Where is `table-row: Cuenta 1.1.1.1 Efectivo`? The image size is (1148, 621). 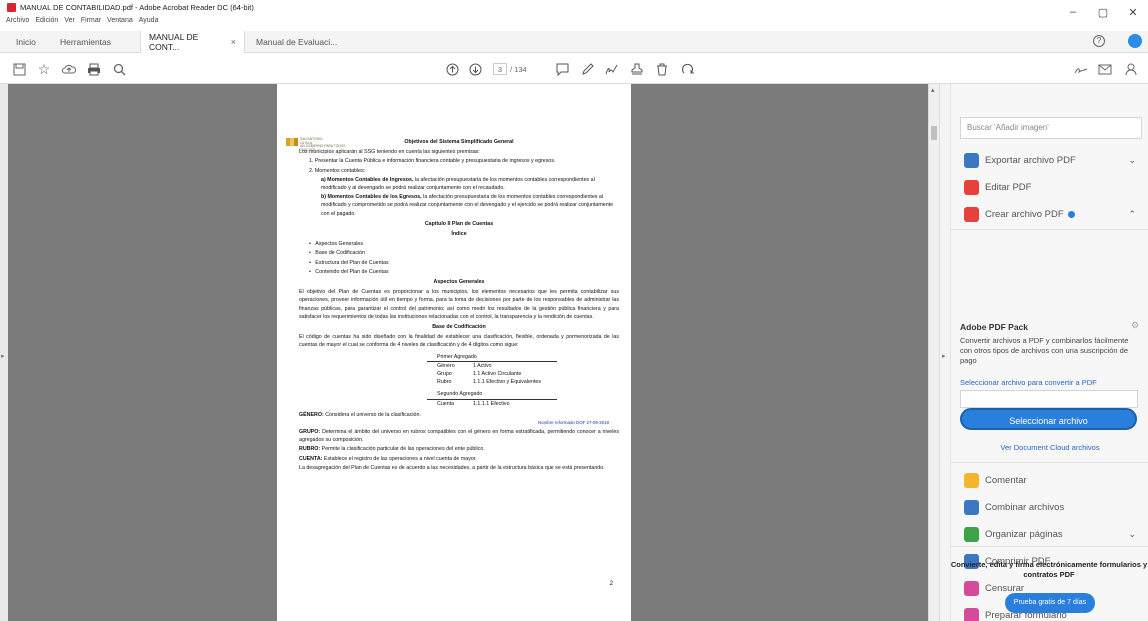 table-row: Cuenta 1.1.1.1 Efectivo is located at coordinates (473, 403).